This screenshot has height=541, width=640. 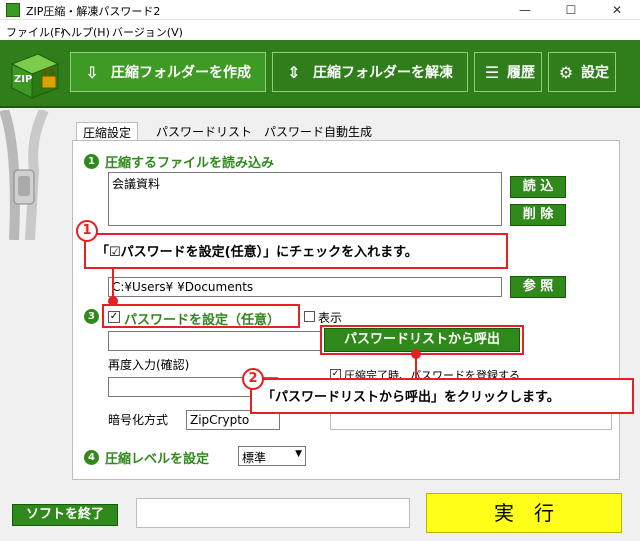 What do you see at coordinates (330, 318) in the screenshot?
I see `show-password-label: 表示` at bounding box center [330, 318].